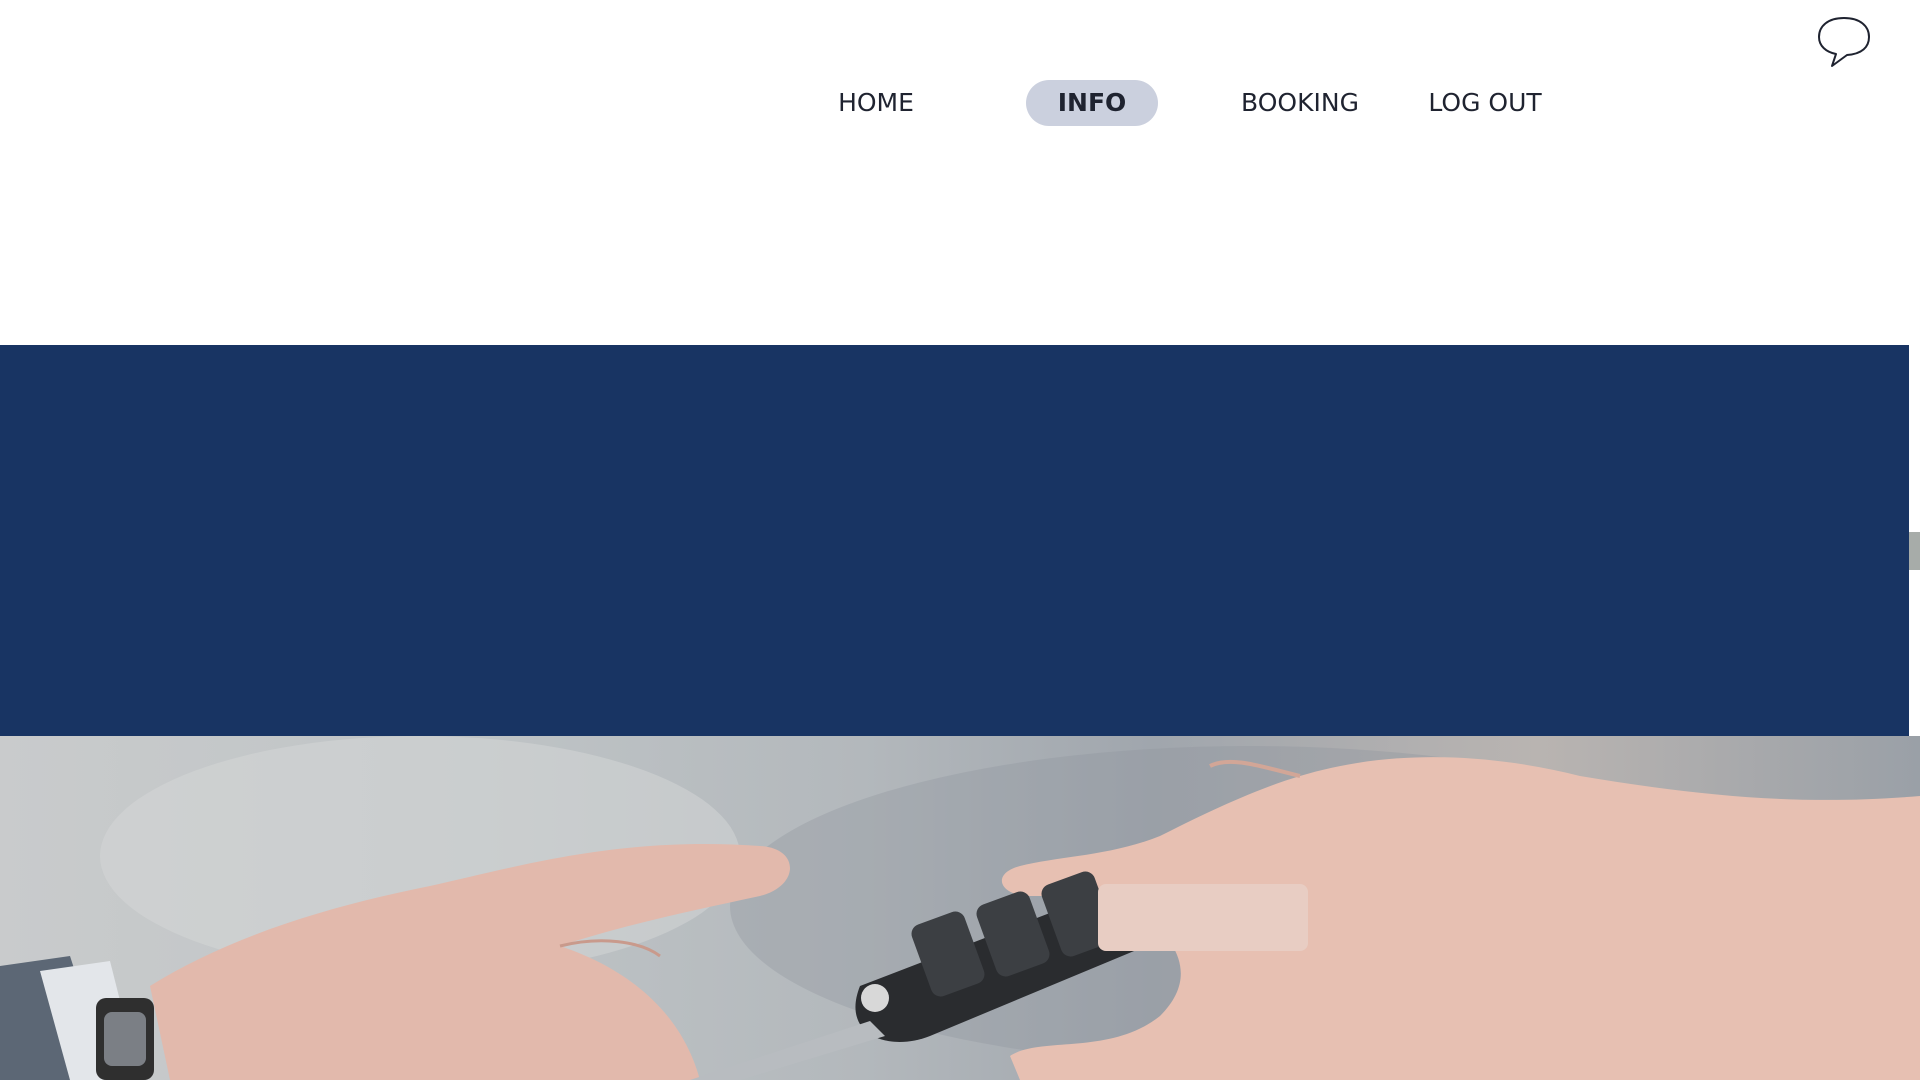 The height and width of the screenshot is (1080, 1920). Describe the element at coordinates (1914, 551) in the screenshot. I see `edge-image-sliver` at that location.